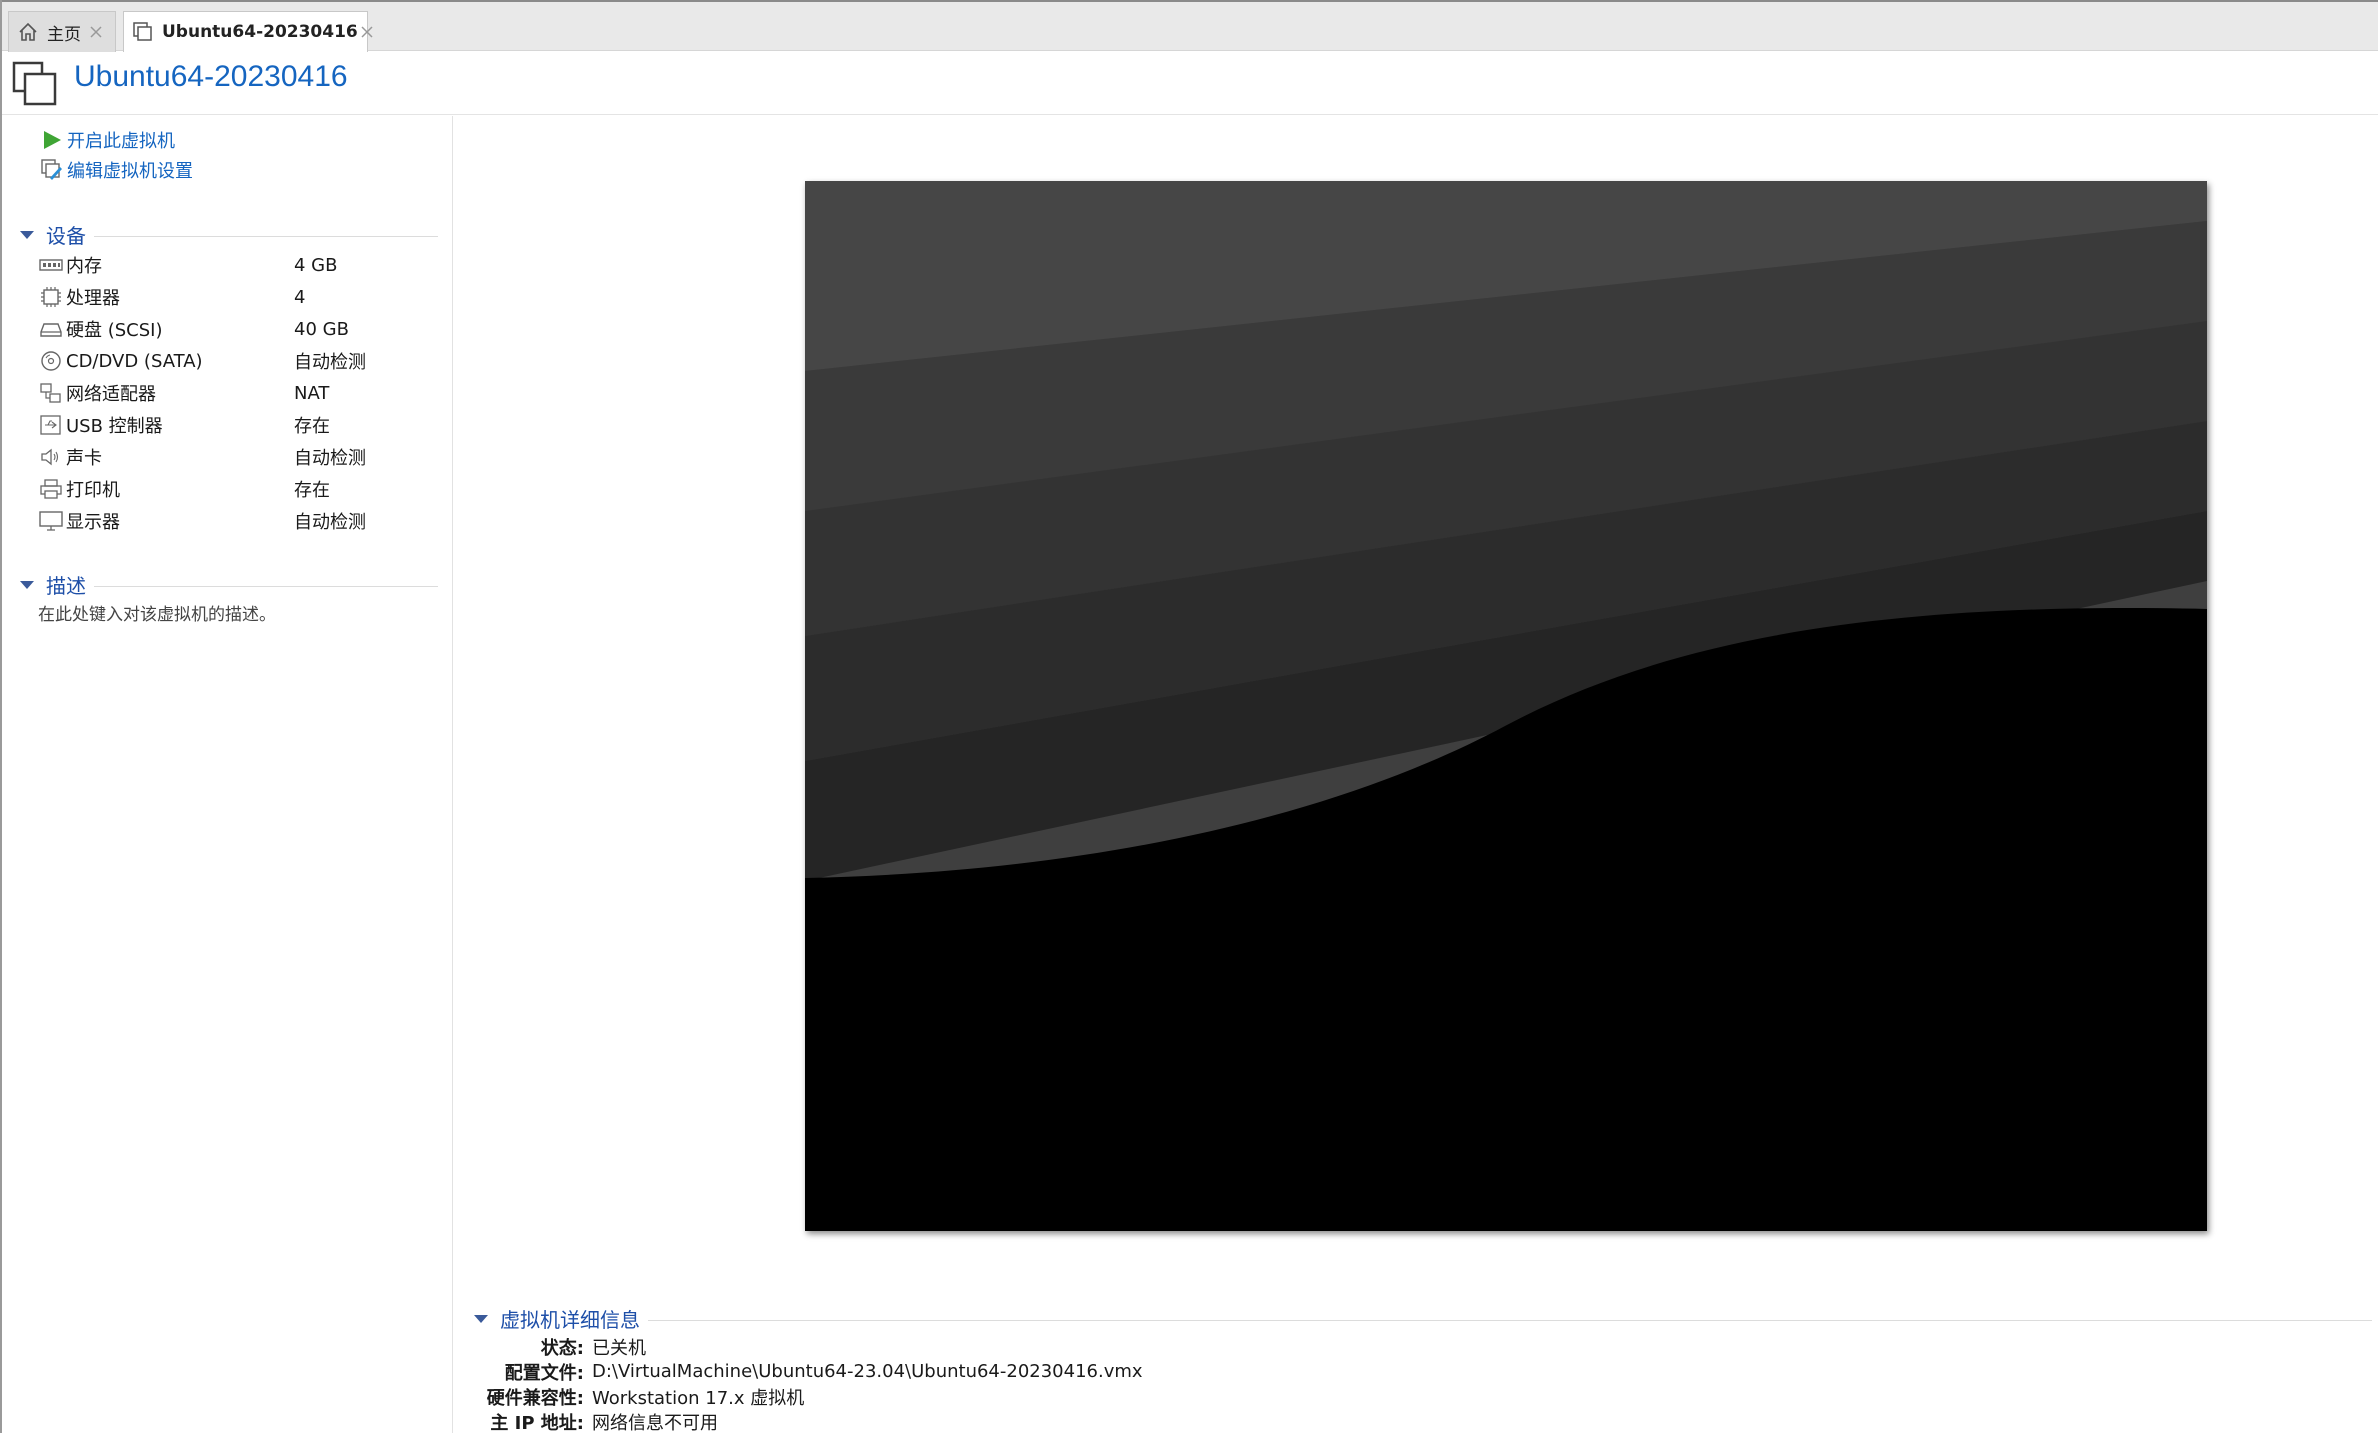 The image size is (2378, 1433). I want to click on tab-home: 主页, so click(62, 31).